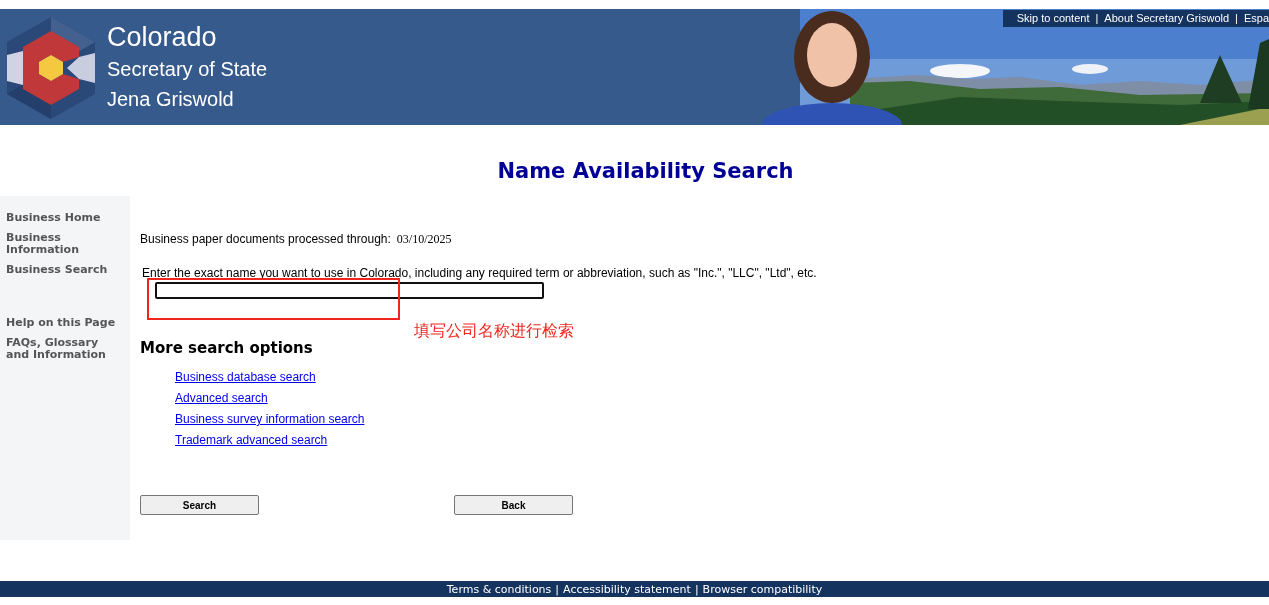 The width and height of the screenshot is (1269, 605). What do you see at coordinates (494, 331) in the screenshot?
I see `annotation-text: 填写公司名称进行检索` at bounding box center [494, 331].